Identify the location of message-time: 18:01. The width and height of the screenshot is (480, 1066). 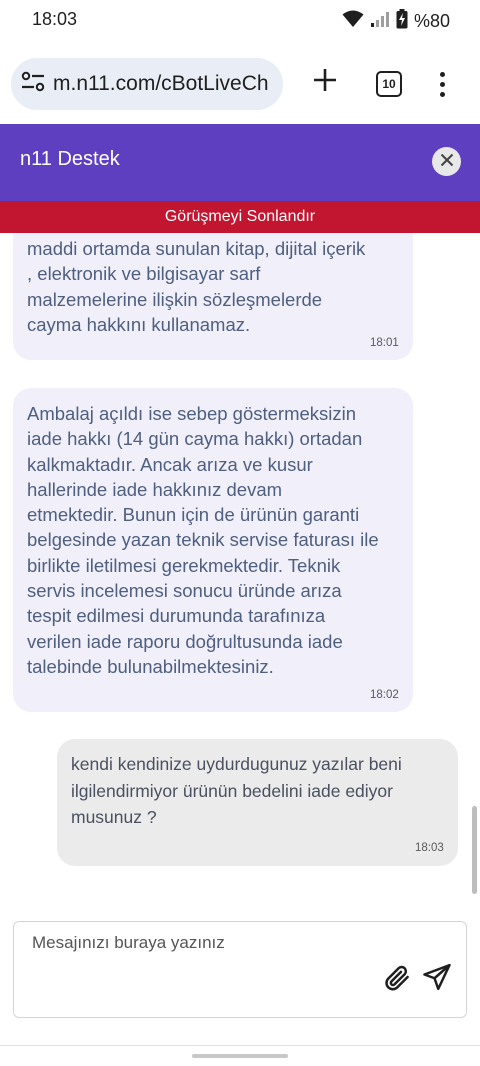
(384, 343).